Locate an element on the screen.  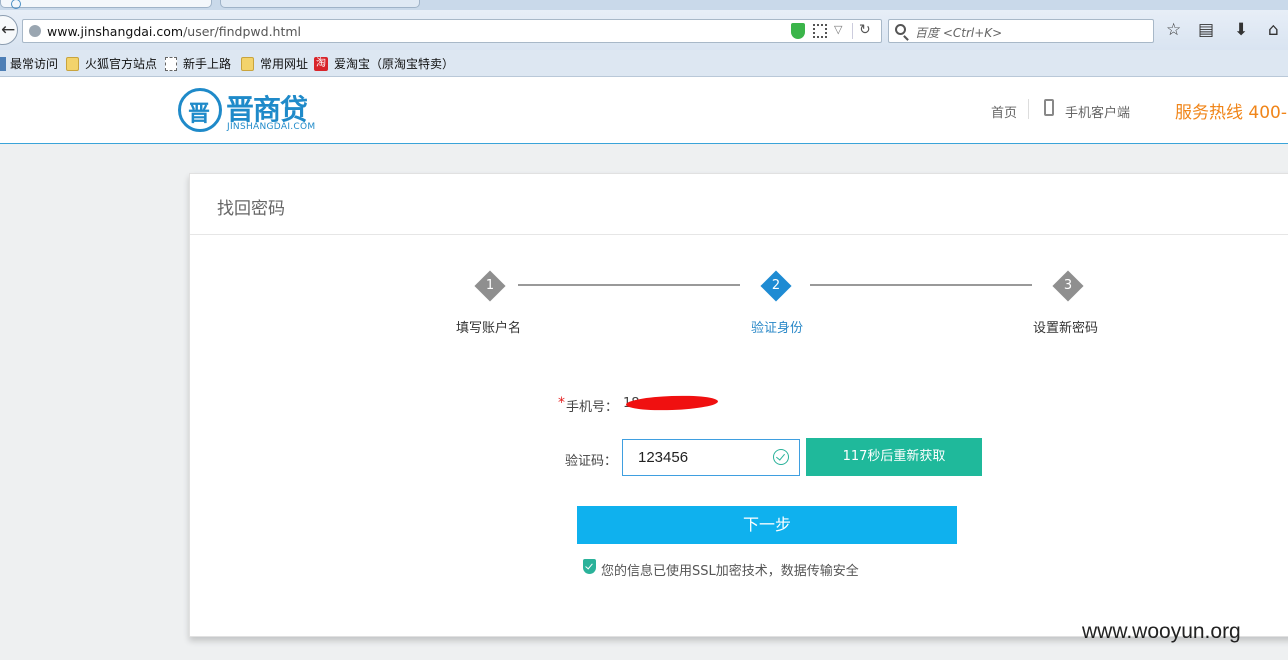
bookmark-most-visited: 最常访问 is located at coordinates (29, 63).